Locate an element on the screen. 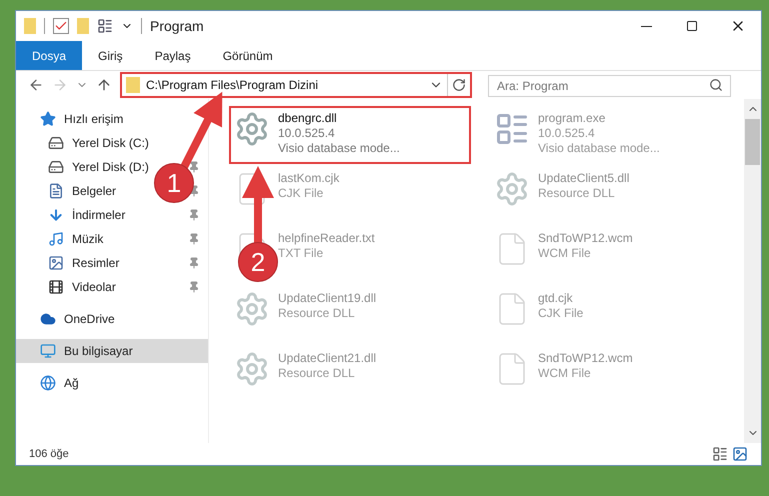  program-icon is located at coordinates (512, 129).